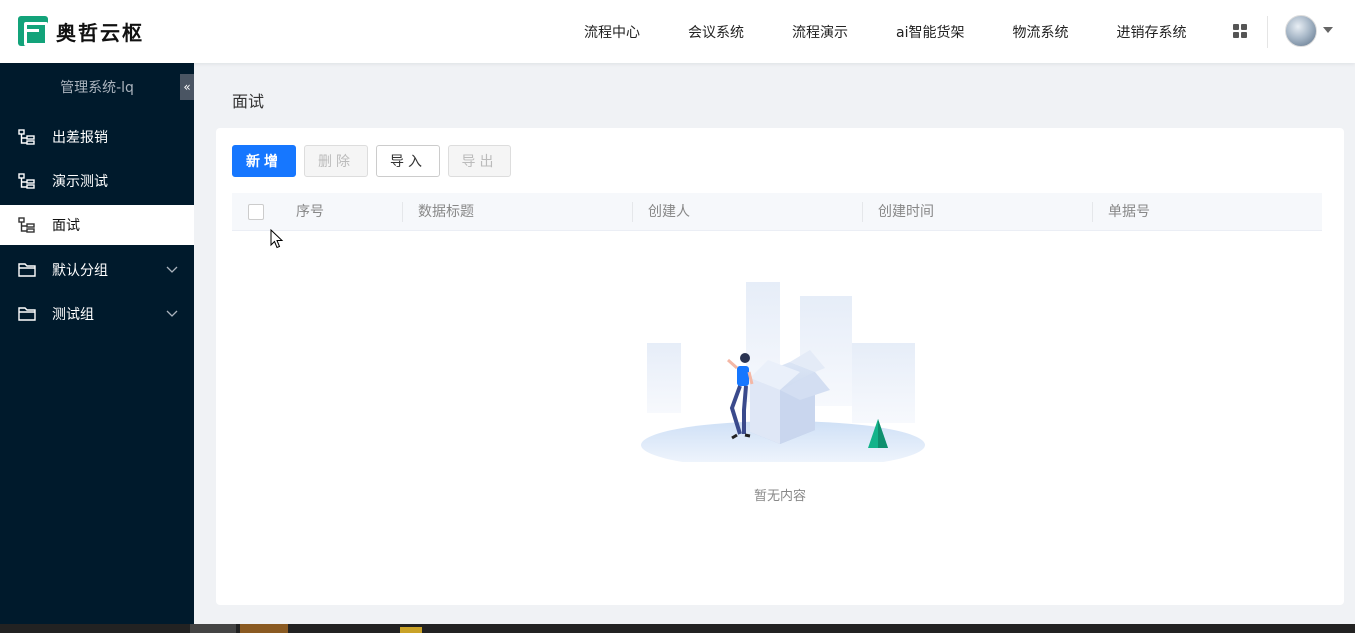 The image size is (1355, 633). What do you see at coordinates (1151, 32) in the screenshot?
I see `nav-item-inventory: 进销存系统` at bounding box center [1151, 32].